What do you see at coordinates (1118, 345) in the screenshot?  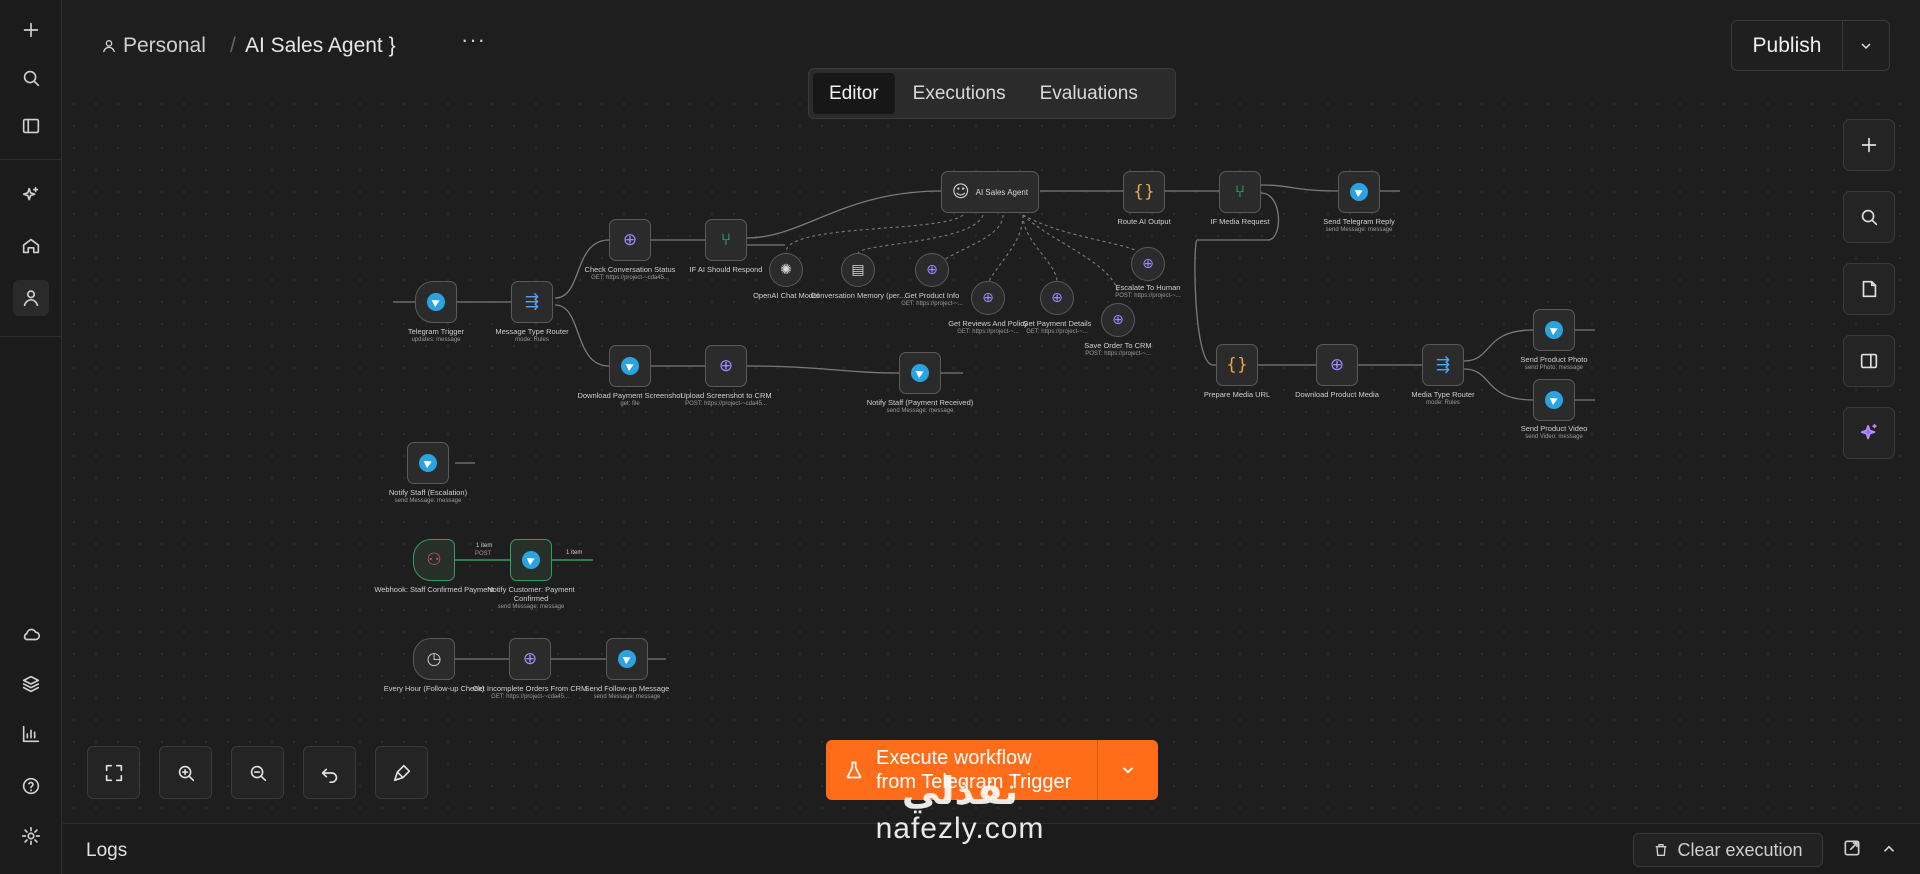 I see `node-label: Save Order To CRM` at bounding box center [1118, 345].